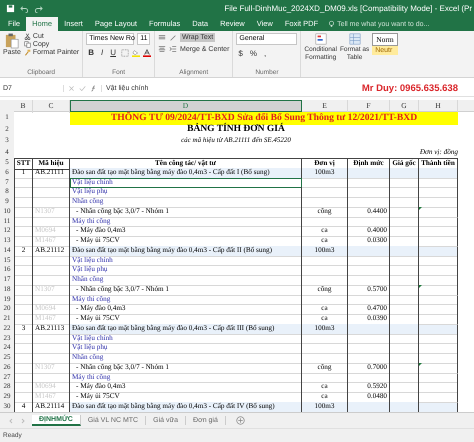 The image size is (474, 442). Describe the element at coordinates (27, 52) in the screenshot. I see `brush-icon` at that location.